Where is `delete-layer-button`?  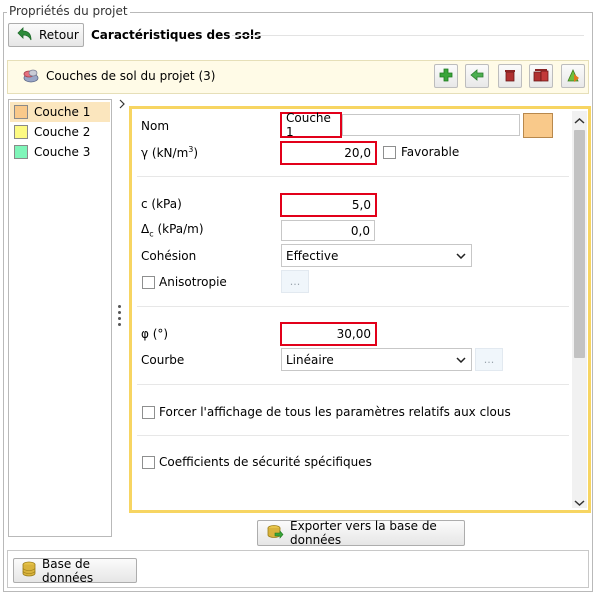
delete-layer-button is located at coordinates (510, 76).